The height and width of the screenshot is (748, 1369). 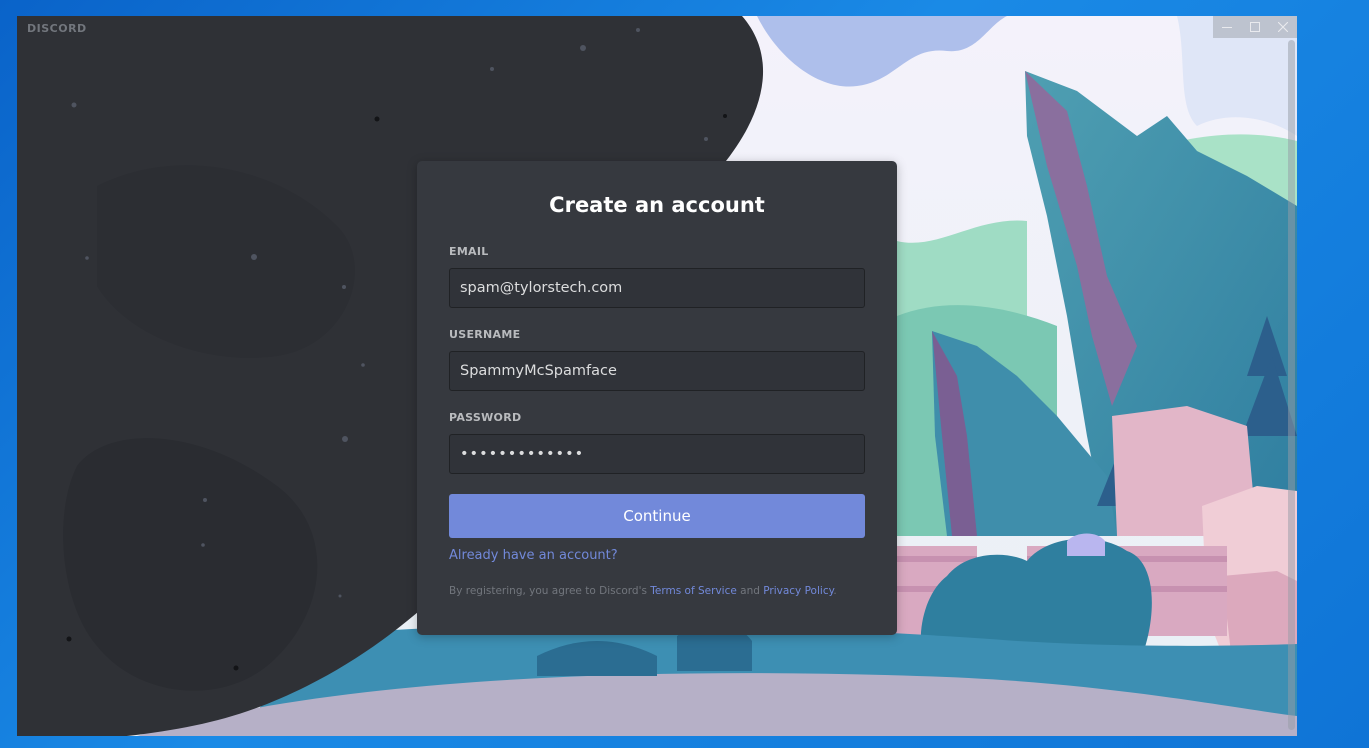 What do you see at coordinates (1227, 27) in the screenshot?
I see `minimize-icon` at bounding box center [1227, 27].